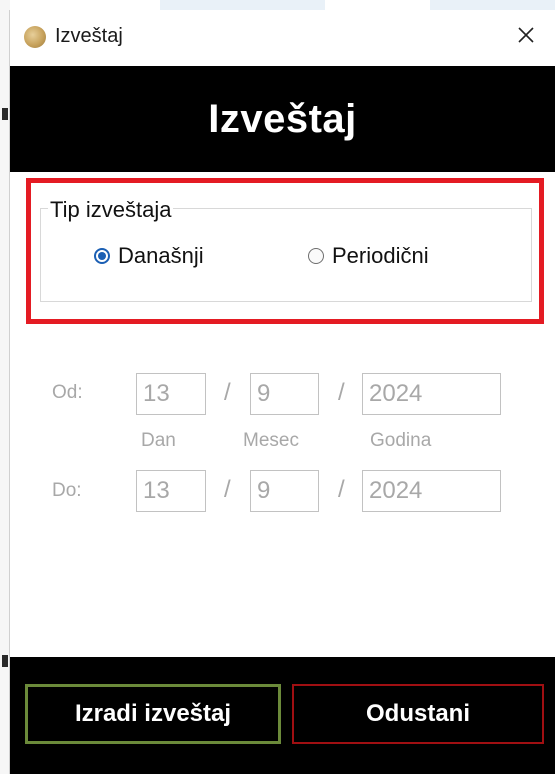 Image resolution: width=555 pixels, height=774 pixels. What do you see at coordinates (380, 255) in the screenshot?
I see `radio-periodic-label: Periodični` at bounding box center [380, 255].